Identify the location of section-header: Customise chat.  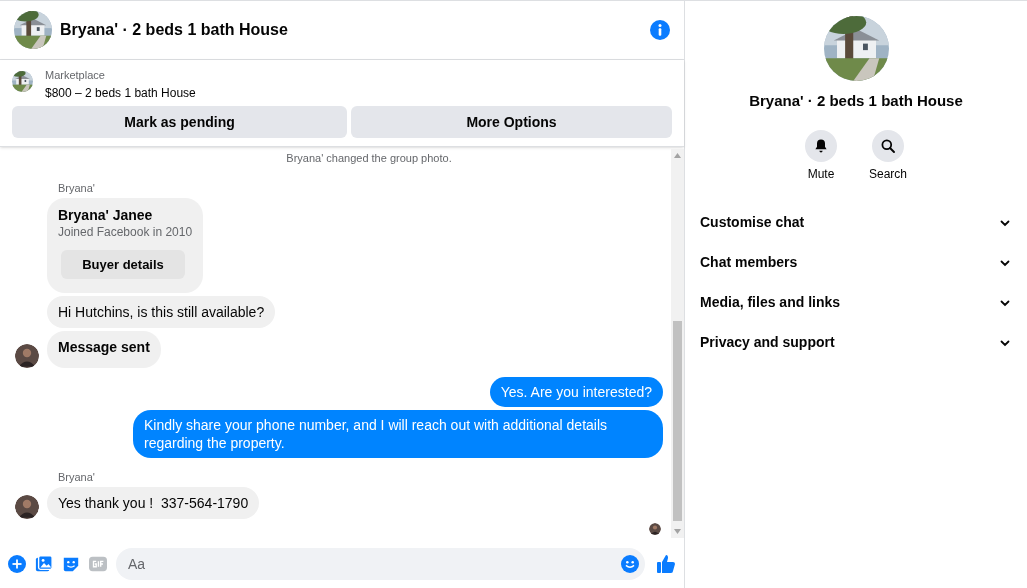
(752, 222).